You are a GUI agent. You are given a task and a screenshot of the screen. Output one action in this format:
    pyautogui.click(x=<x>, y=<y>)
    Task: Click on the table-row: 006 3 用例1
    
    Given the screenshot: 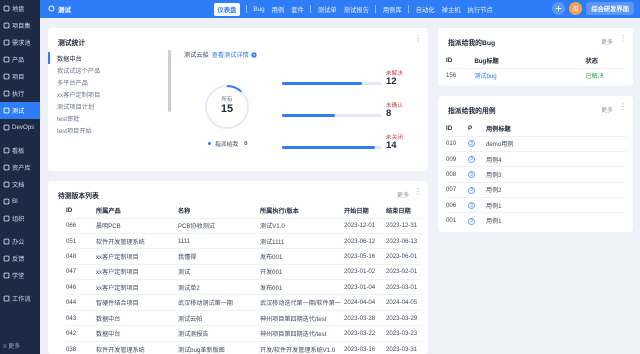 What is the action you would take?
    pyautogui.click(x=536, y=205)
    